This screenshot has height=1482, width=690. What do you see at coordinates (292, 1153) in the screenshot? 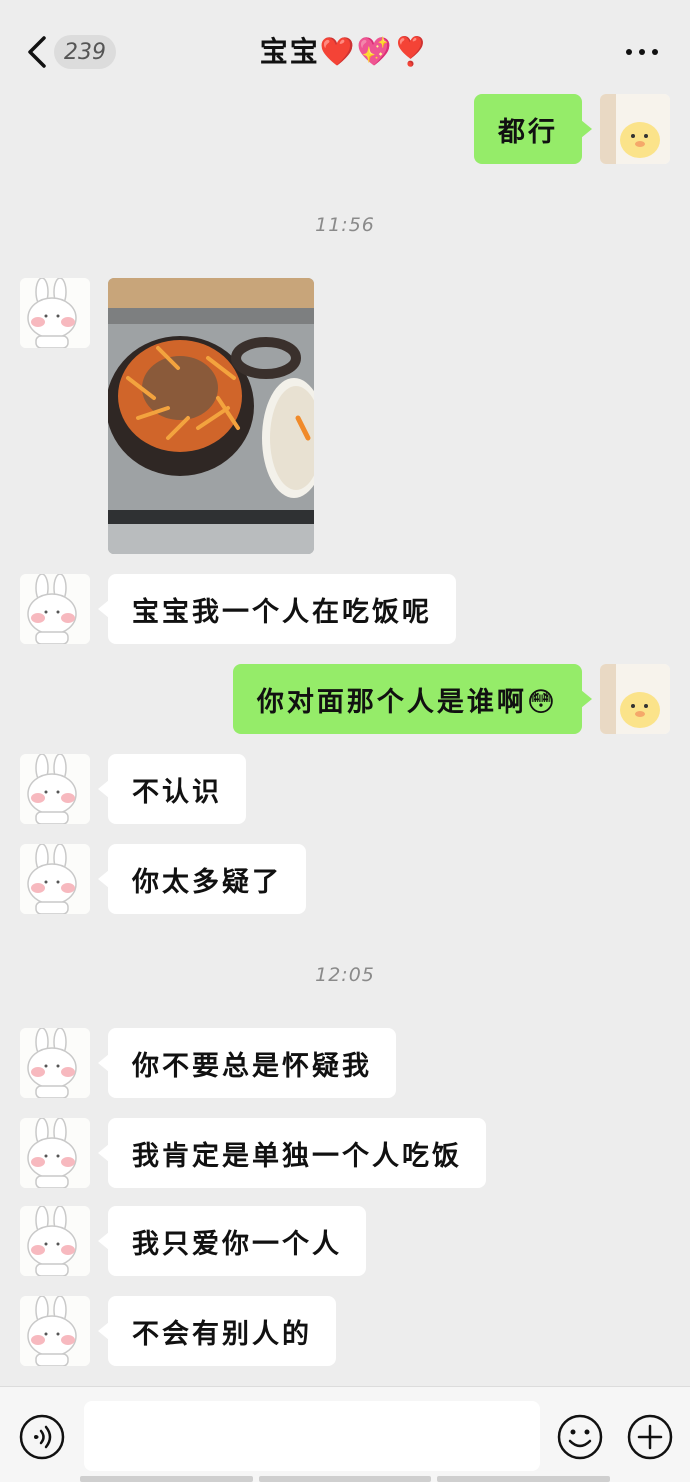
I see `message-bubble-incoming: 我肯定是单独一个人吃饭` at bounding box center [292, 1153].